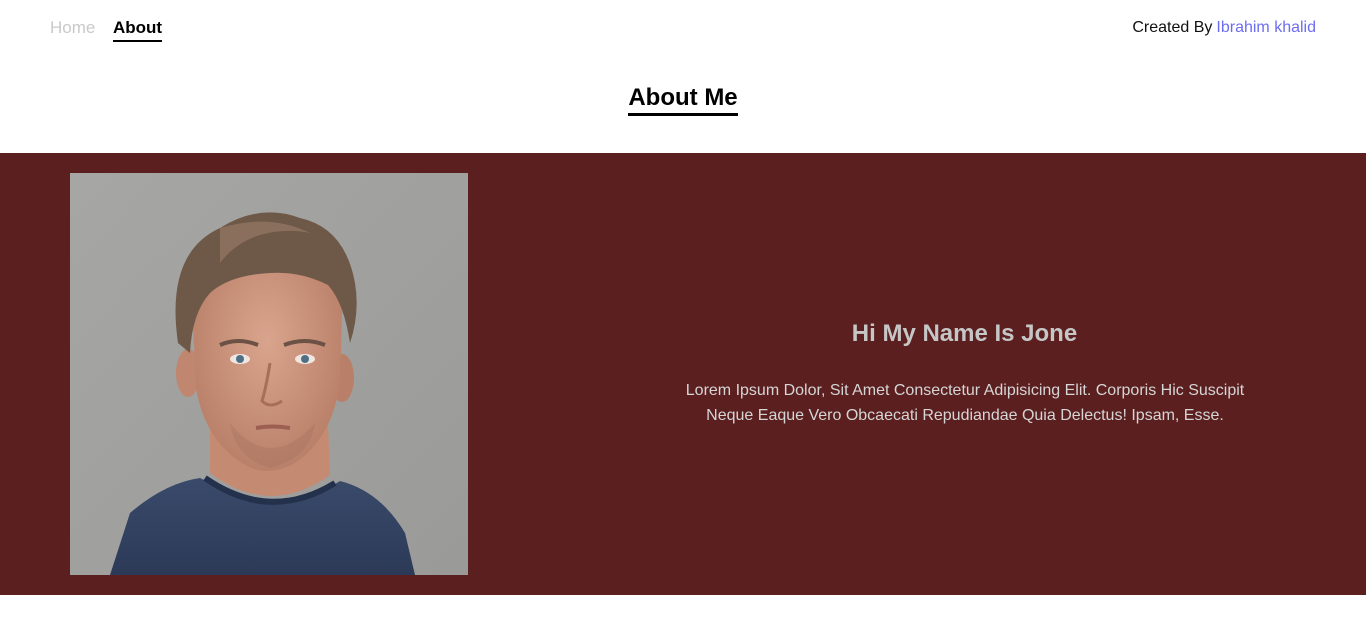 The width and height of the screenshot is (1366, 635). I want to click on credit-line: Created By Ibrahim khalid, so click(1224, 28).